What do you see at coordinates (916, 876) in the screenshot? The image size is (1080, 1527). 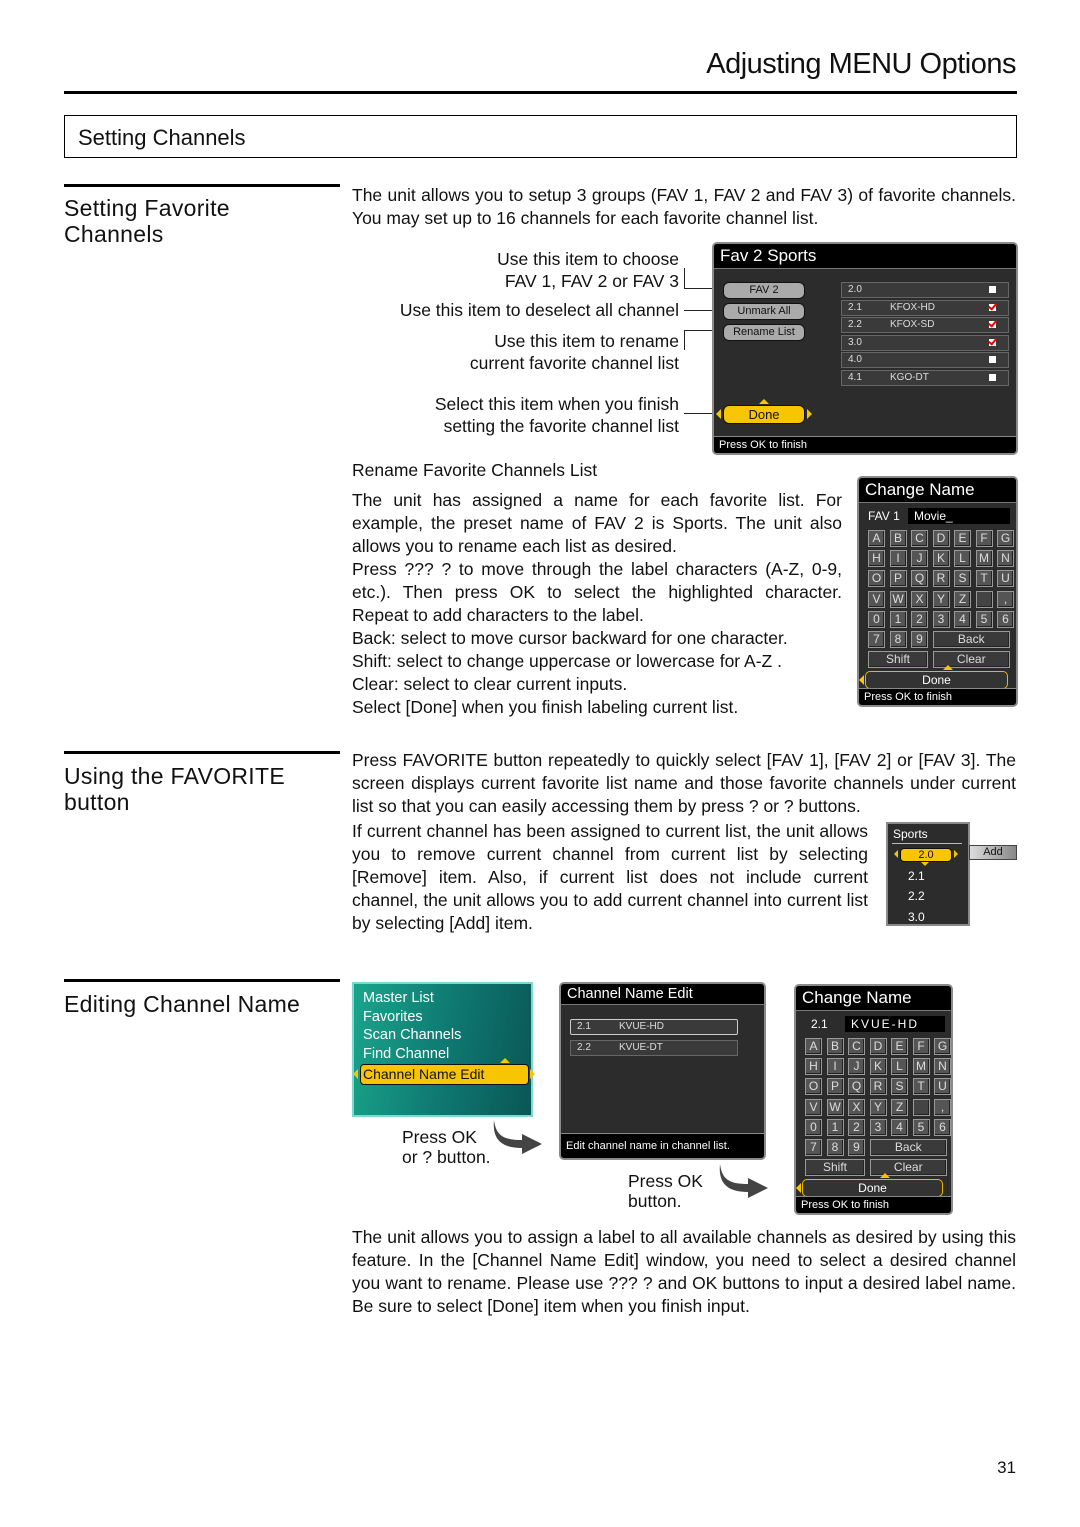 I see `channel-item: 2.1` at bounding box center [916, 876].